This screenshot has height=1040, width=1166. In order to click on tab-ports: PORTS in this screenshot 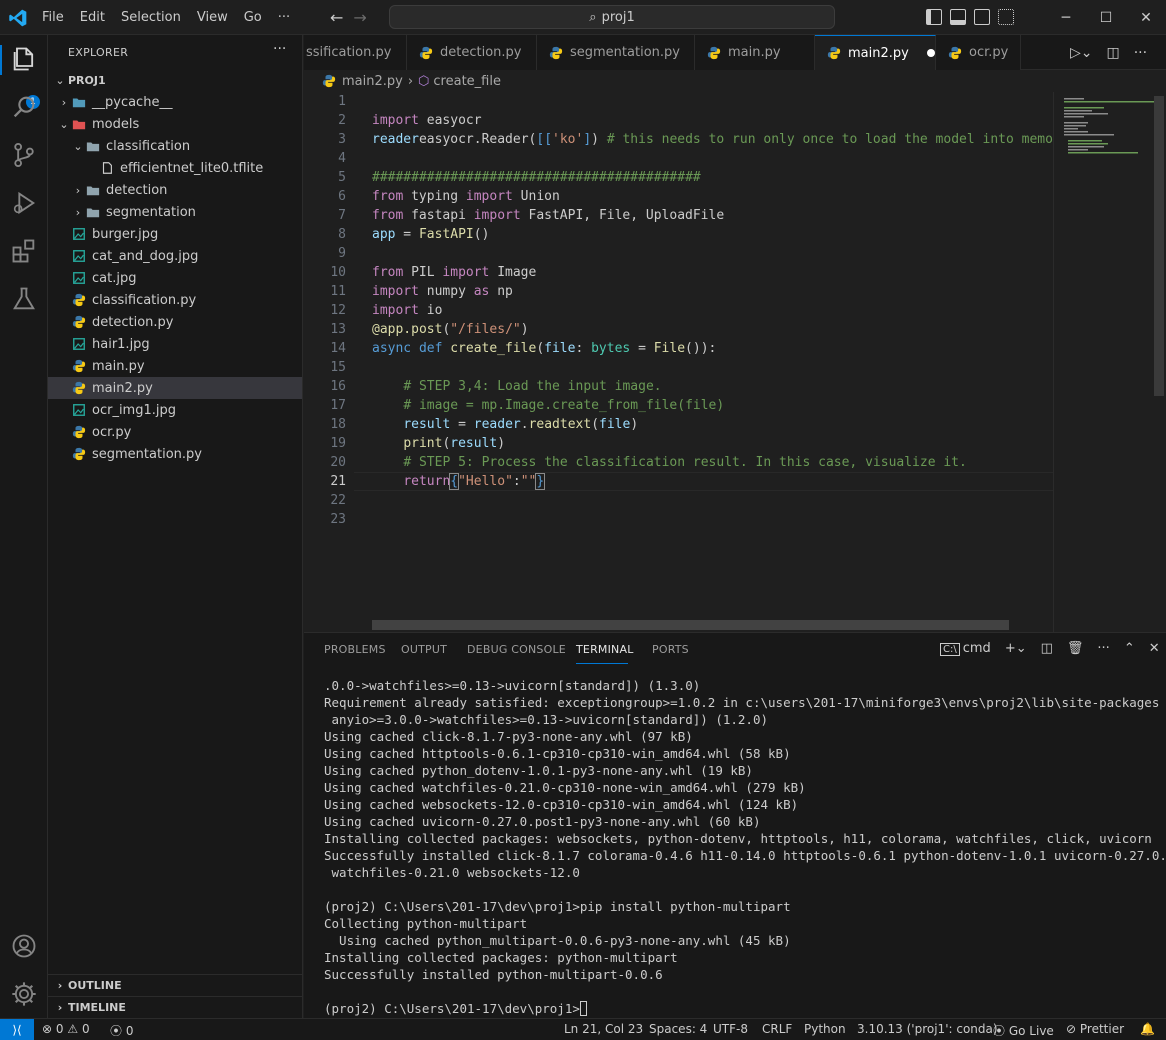, I will do `click(670, 649)`.